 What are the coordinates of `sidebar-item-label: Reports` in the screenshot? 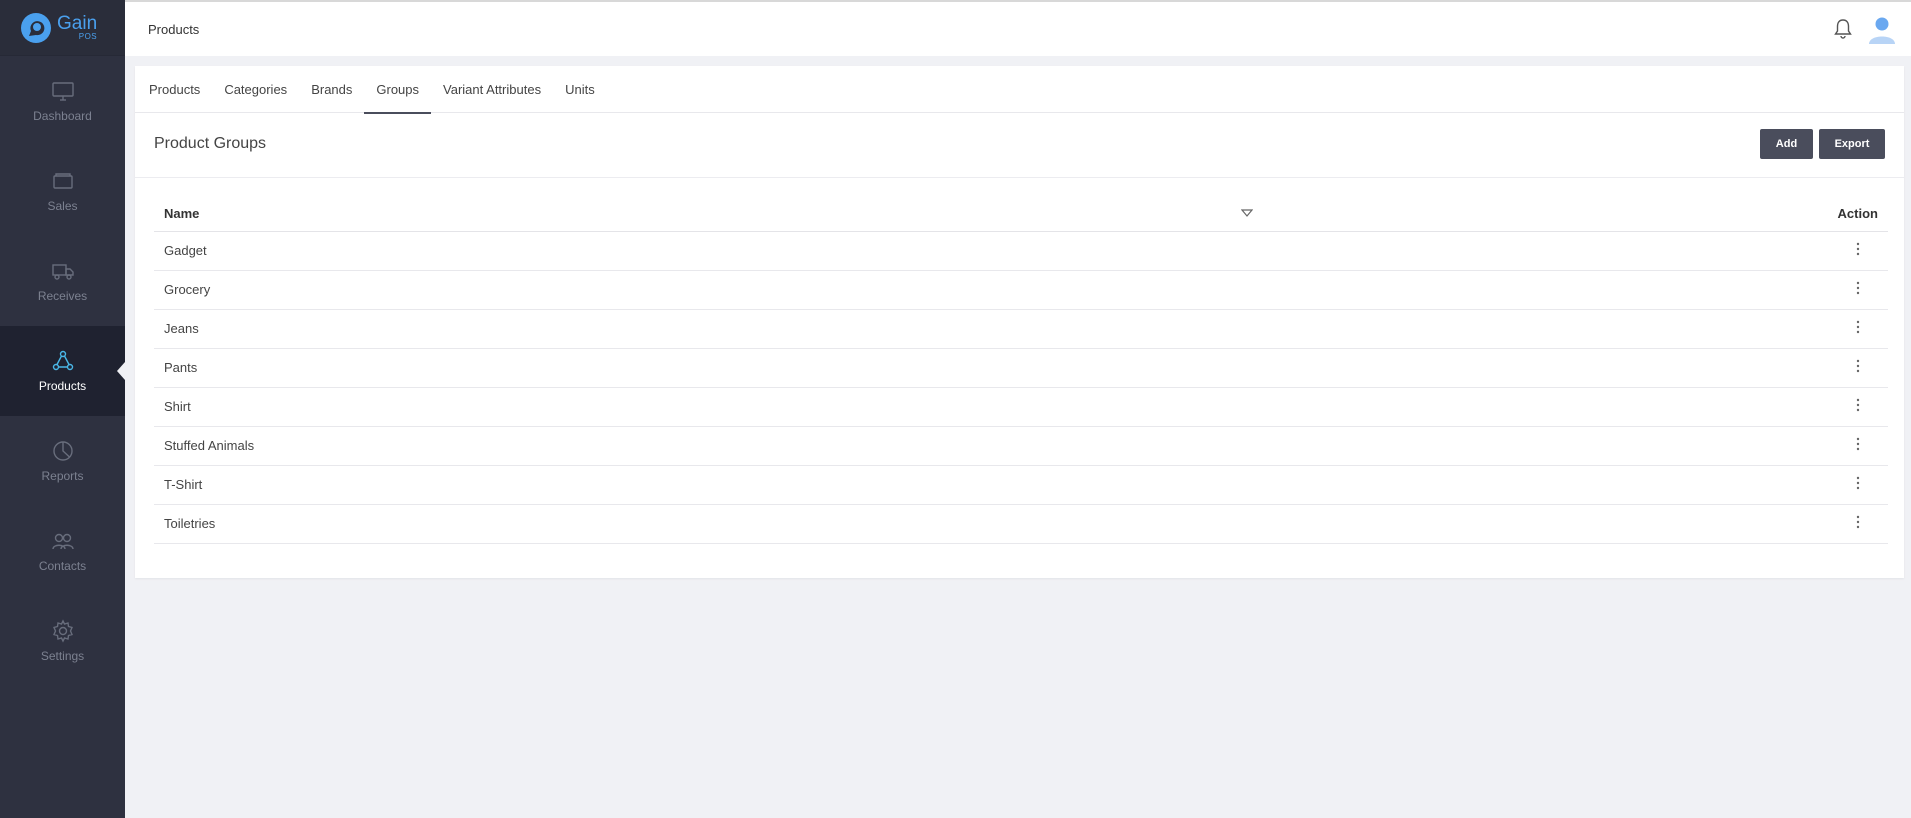 It's located at (62, 476).